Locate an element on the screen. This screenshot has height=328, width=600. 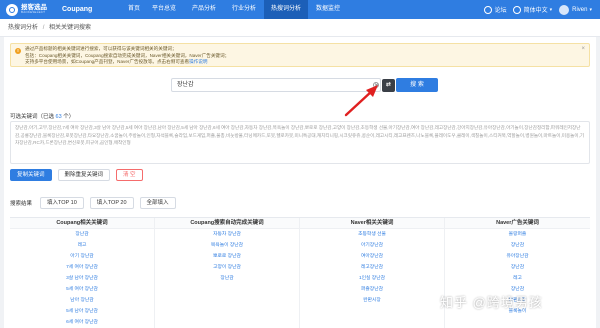
keyword-item: 5세 여아 장난감 is located at coordinates (82, 289).